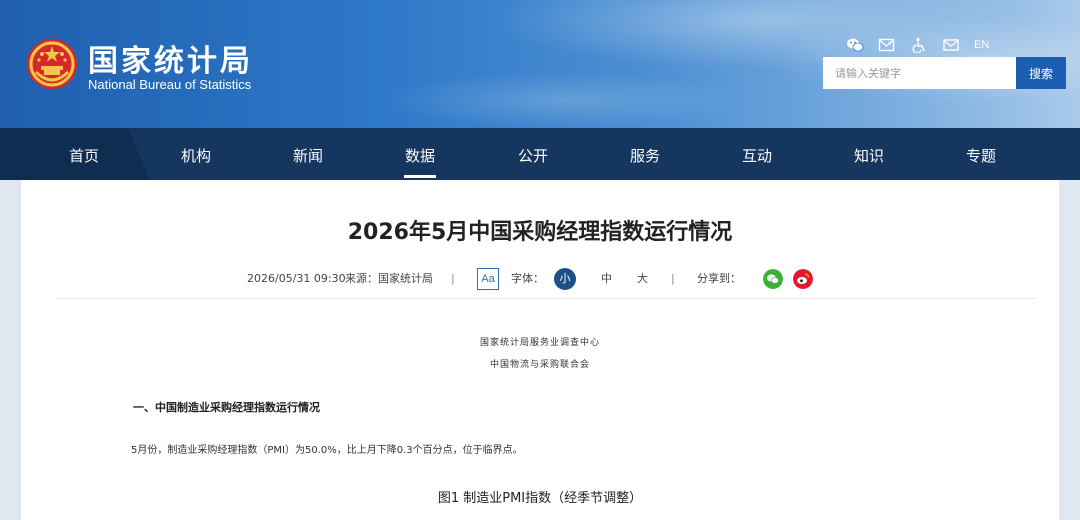  What do you see at coordinates (606, 279) in the screenshot?
I see `font-size-medium-button: 中` at bounding box center [606, 279].